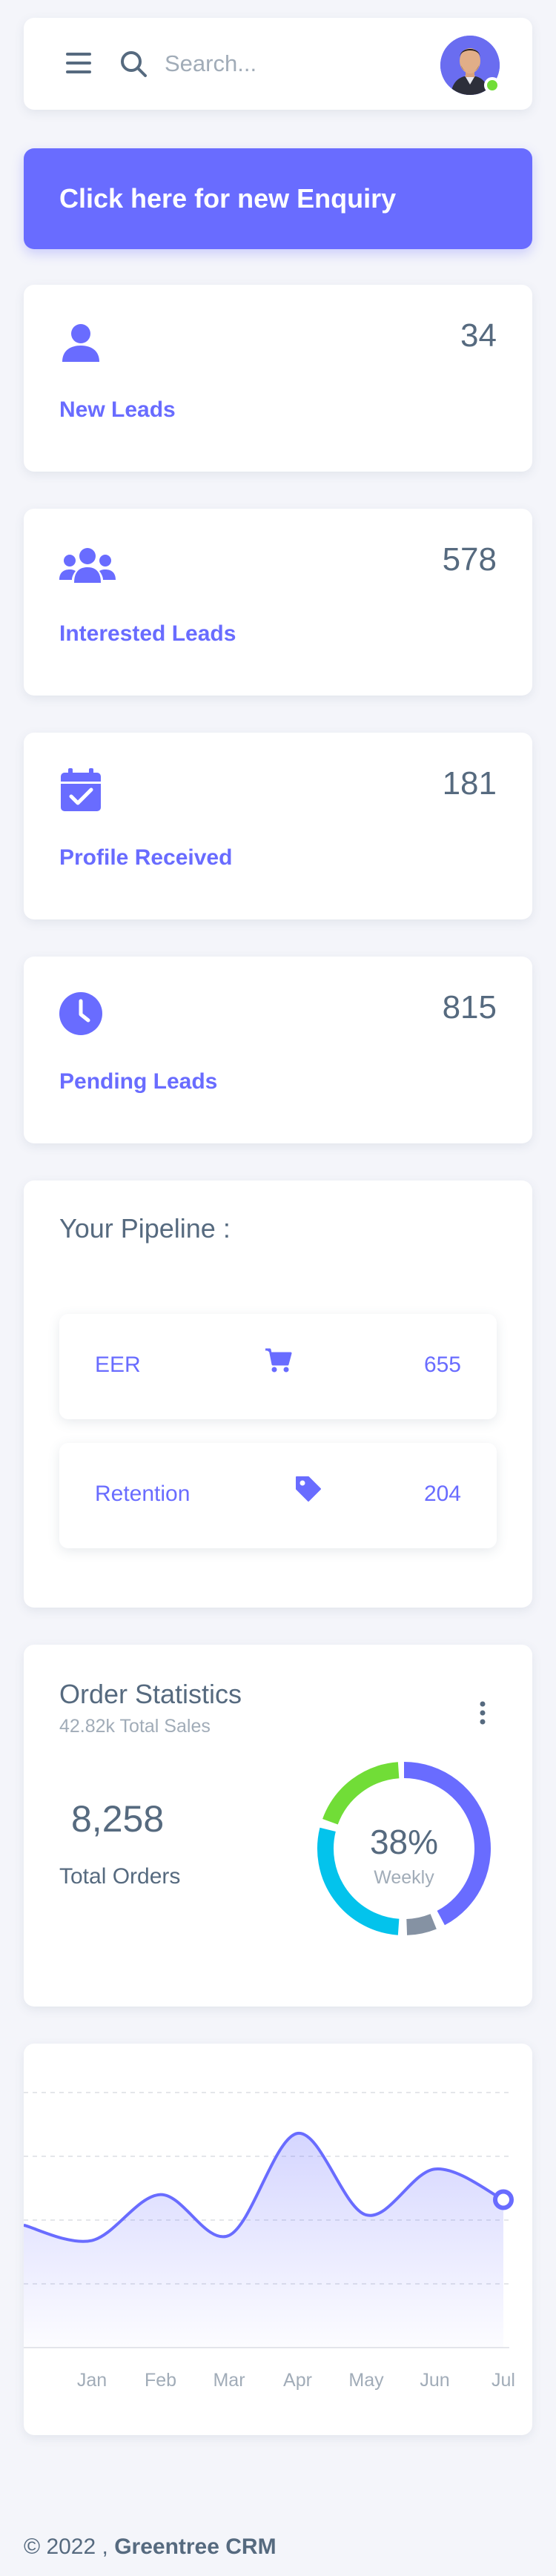  What do you see at coordinates (482, 1713) in the screenshot?
I see `more-options-icon` at bounding box center [482, 1713].